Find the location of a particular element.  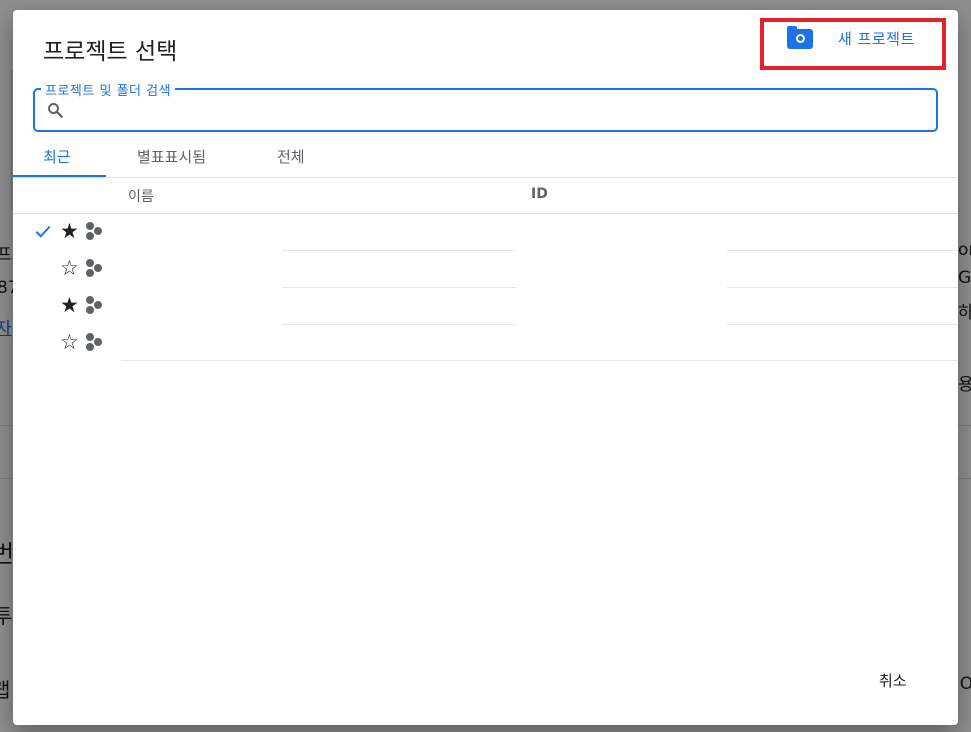

search-label: 프로젝트 및 폴더 검색 is located at coordinates (108, 89).